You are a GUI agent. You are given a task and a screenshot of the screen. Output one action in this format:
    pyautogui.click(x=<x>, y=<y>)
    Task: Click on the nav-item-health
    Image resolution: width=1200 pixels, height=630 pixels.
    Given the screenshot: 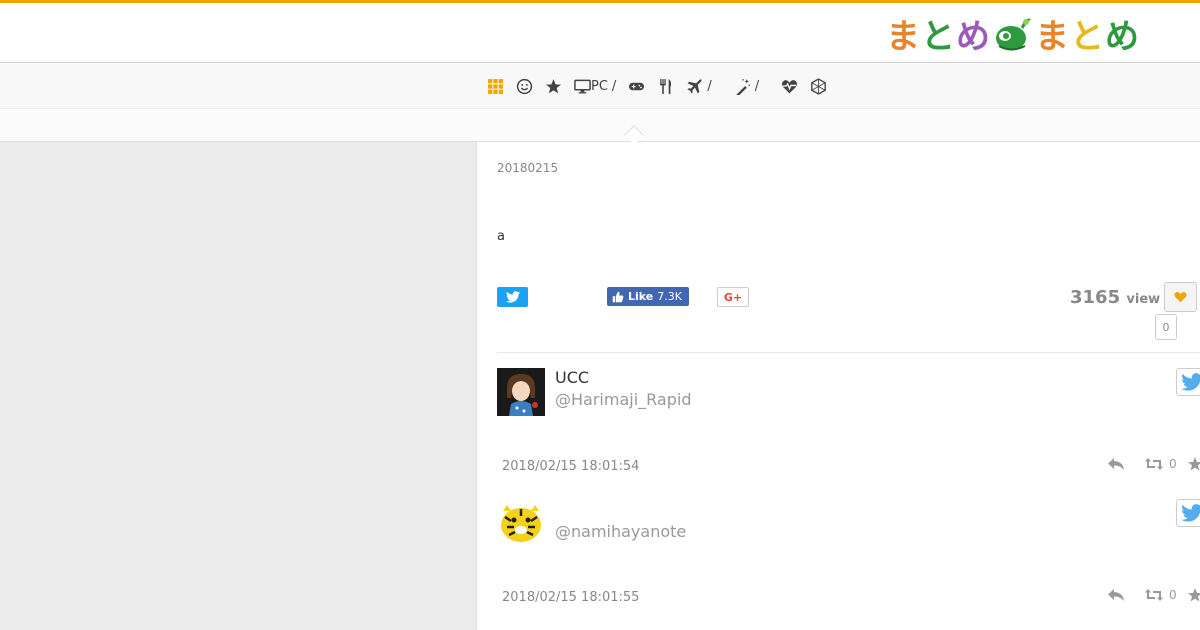 What is the action you would take?
    pyautogui.click(x=789, y=86)
    